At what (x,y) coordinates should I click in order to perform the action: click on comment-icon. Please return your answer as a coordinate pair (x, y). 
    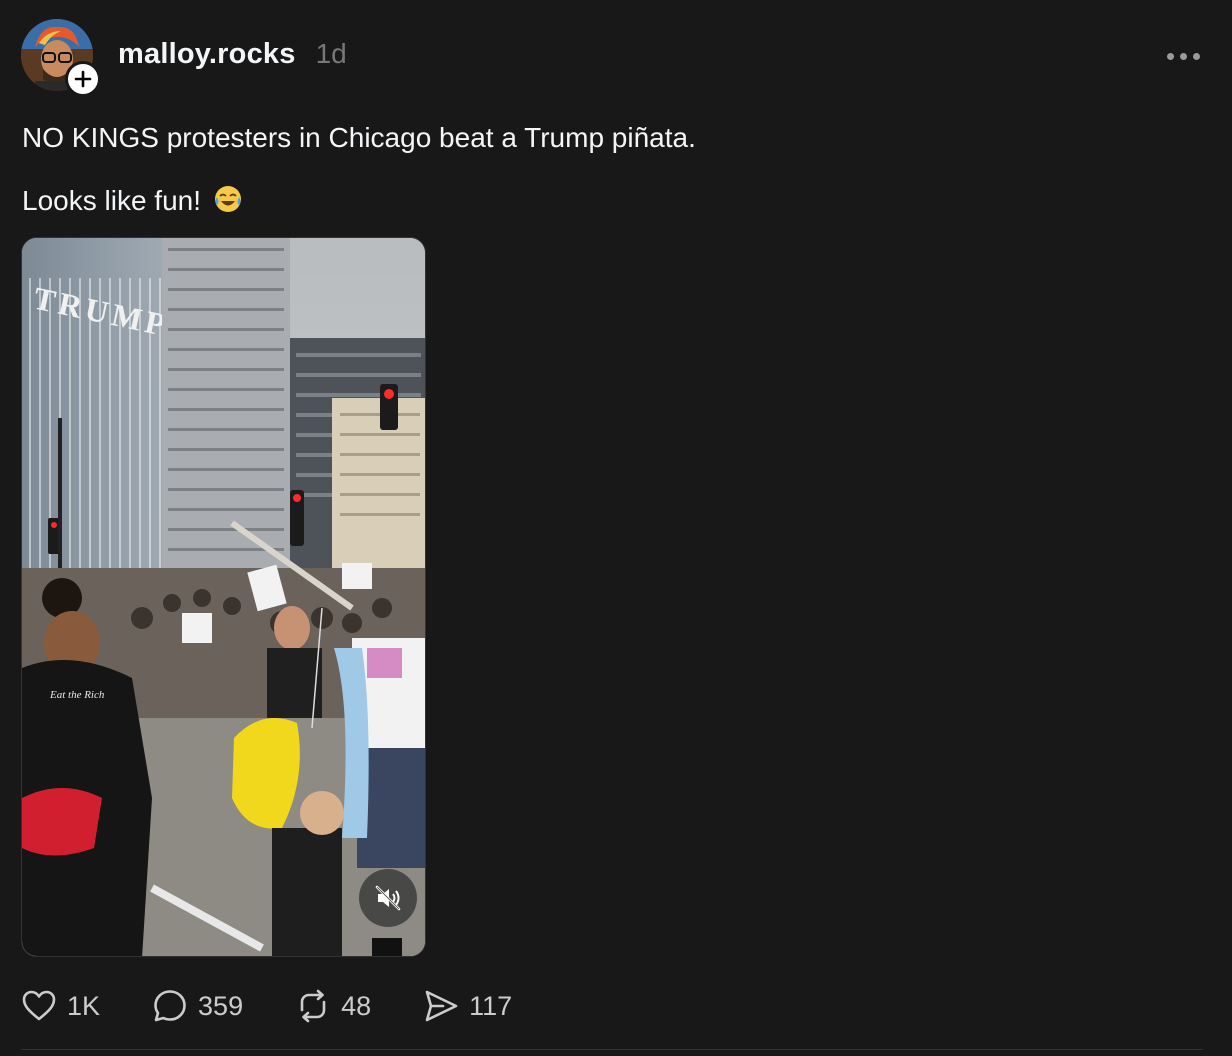
    Looking at the image, I should click on (170, 1006).